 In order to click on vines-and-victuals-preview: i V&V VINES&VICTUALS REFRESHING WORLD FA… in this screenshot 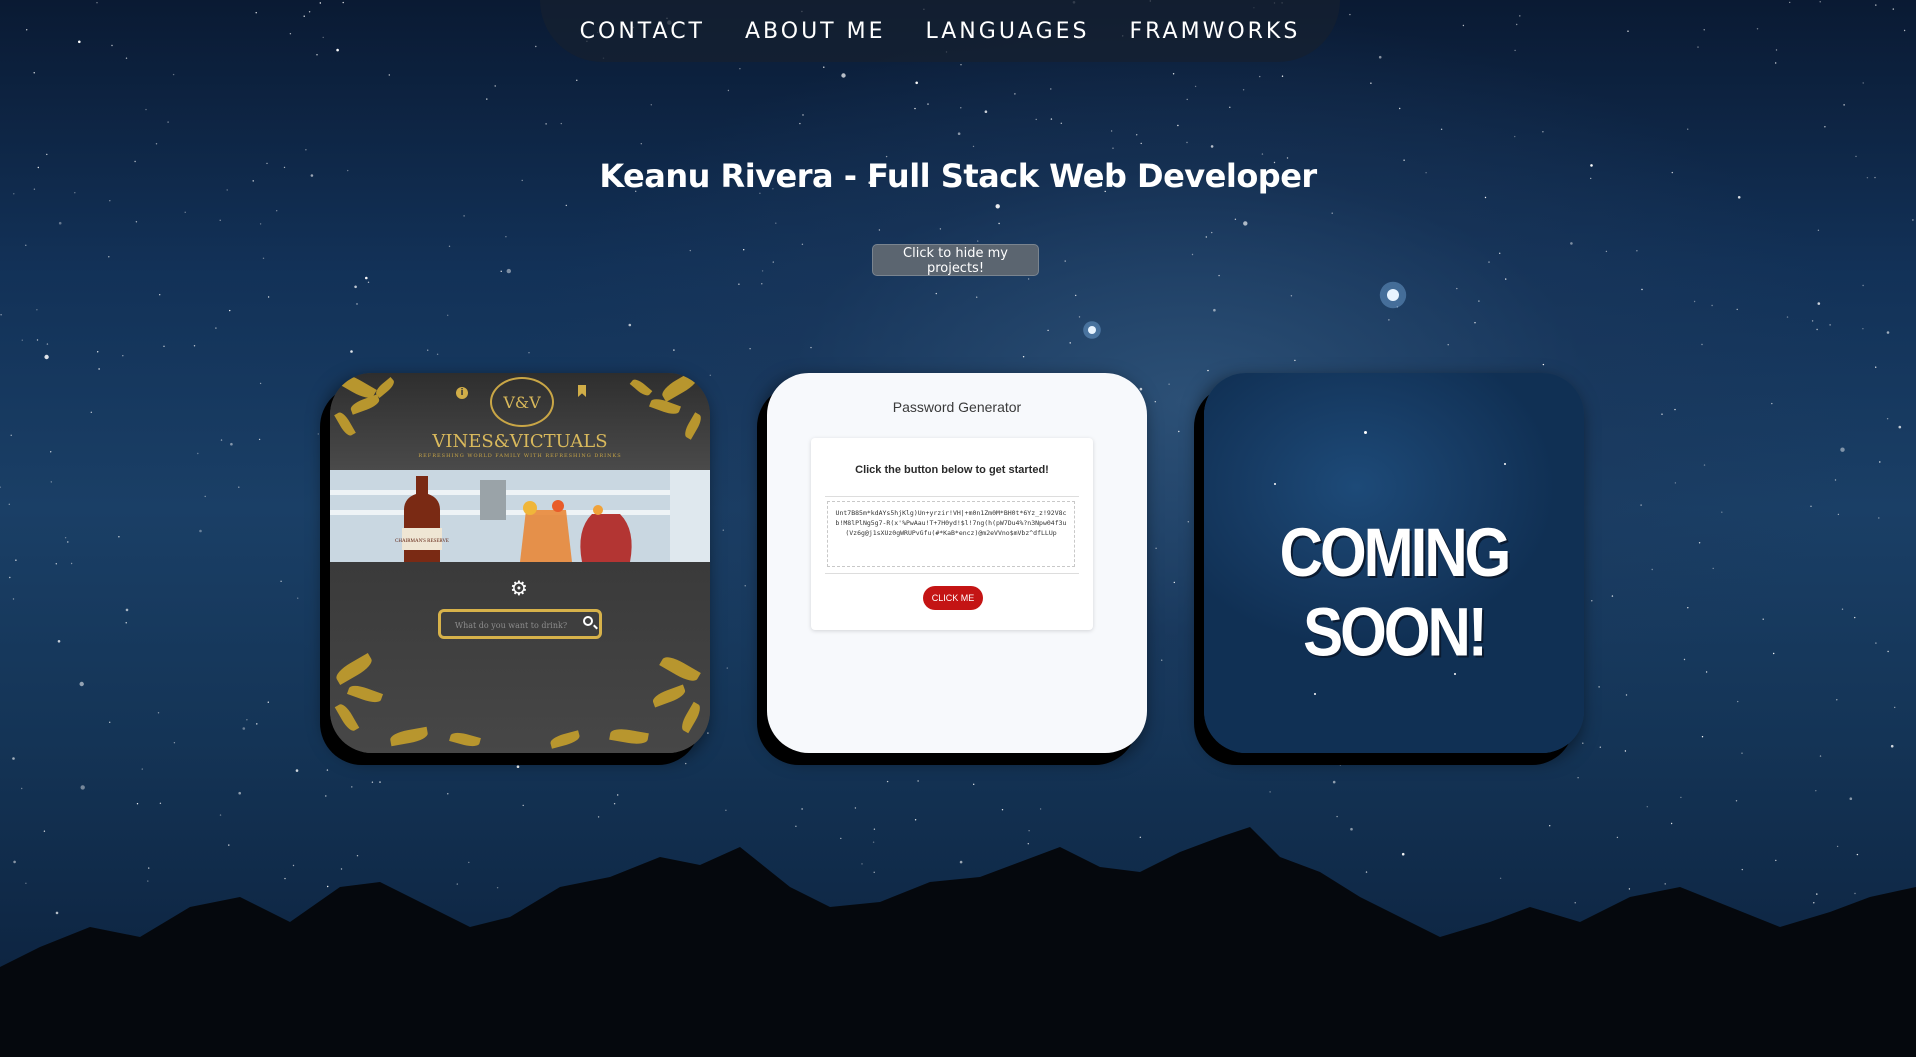, I will do `click(520, 563)`.